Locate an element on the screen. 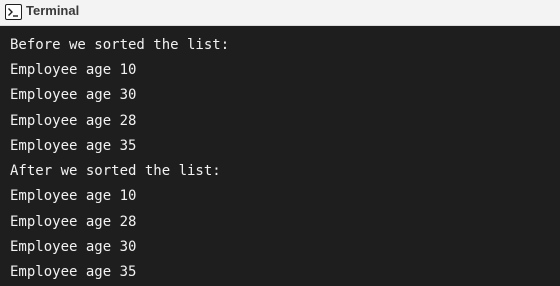  console-line: Before we sorted the list: is located at coordinates (120, 45).